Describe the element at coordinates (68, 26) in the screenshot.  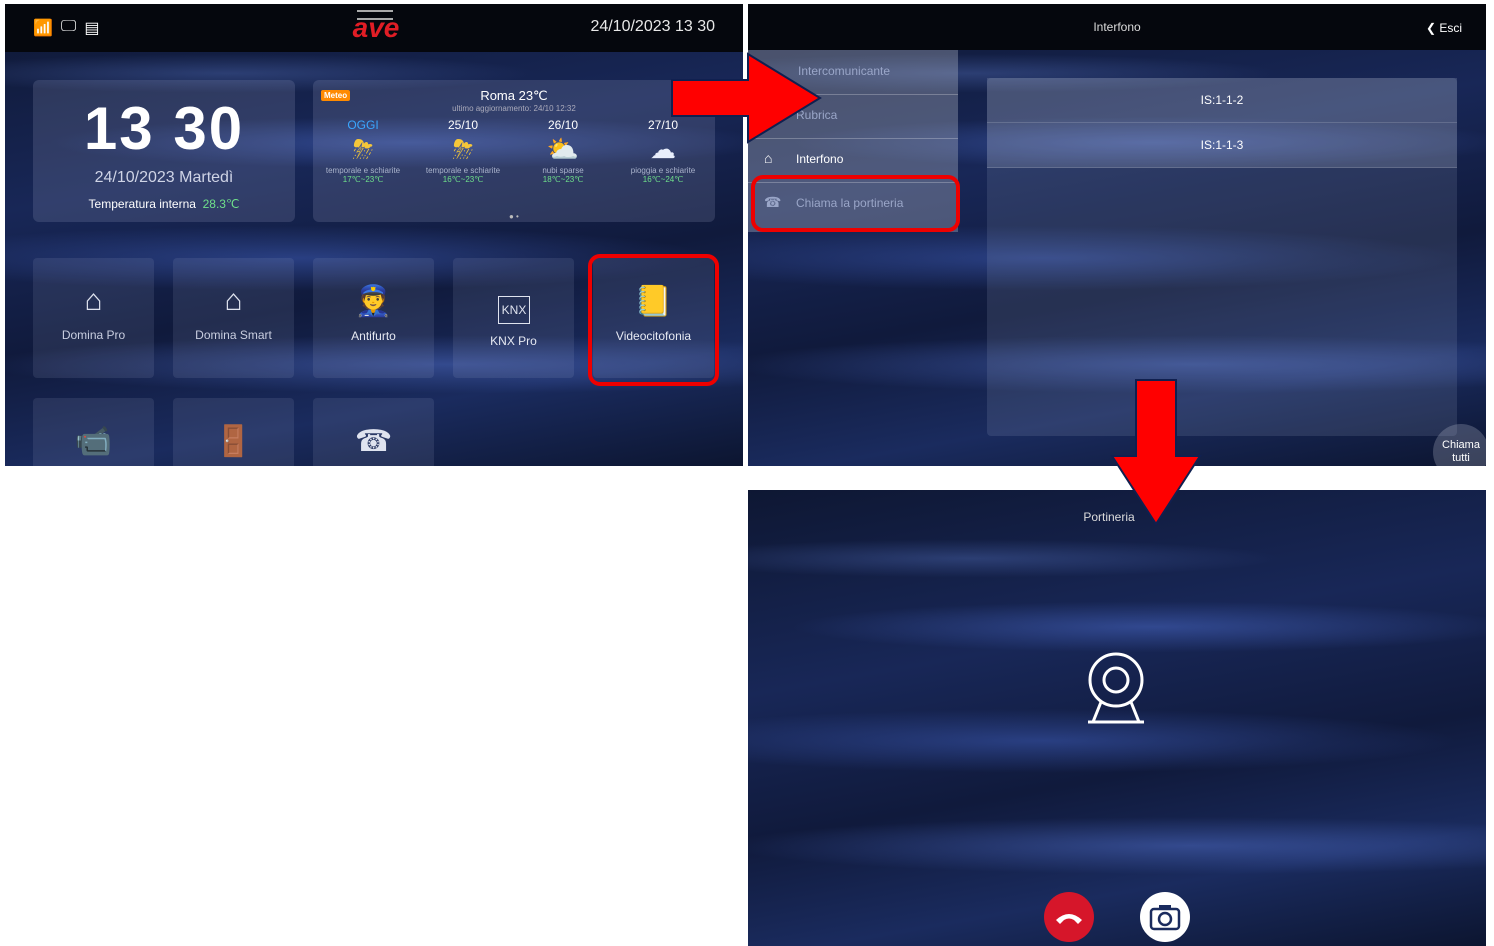
I see `monitor-icon: 🖵` at that location.